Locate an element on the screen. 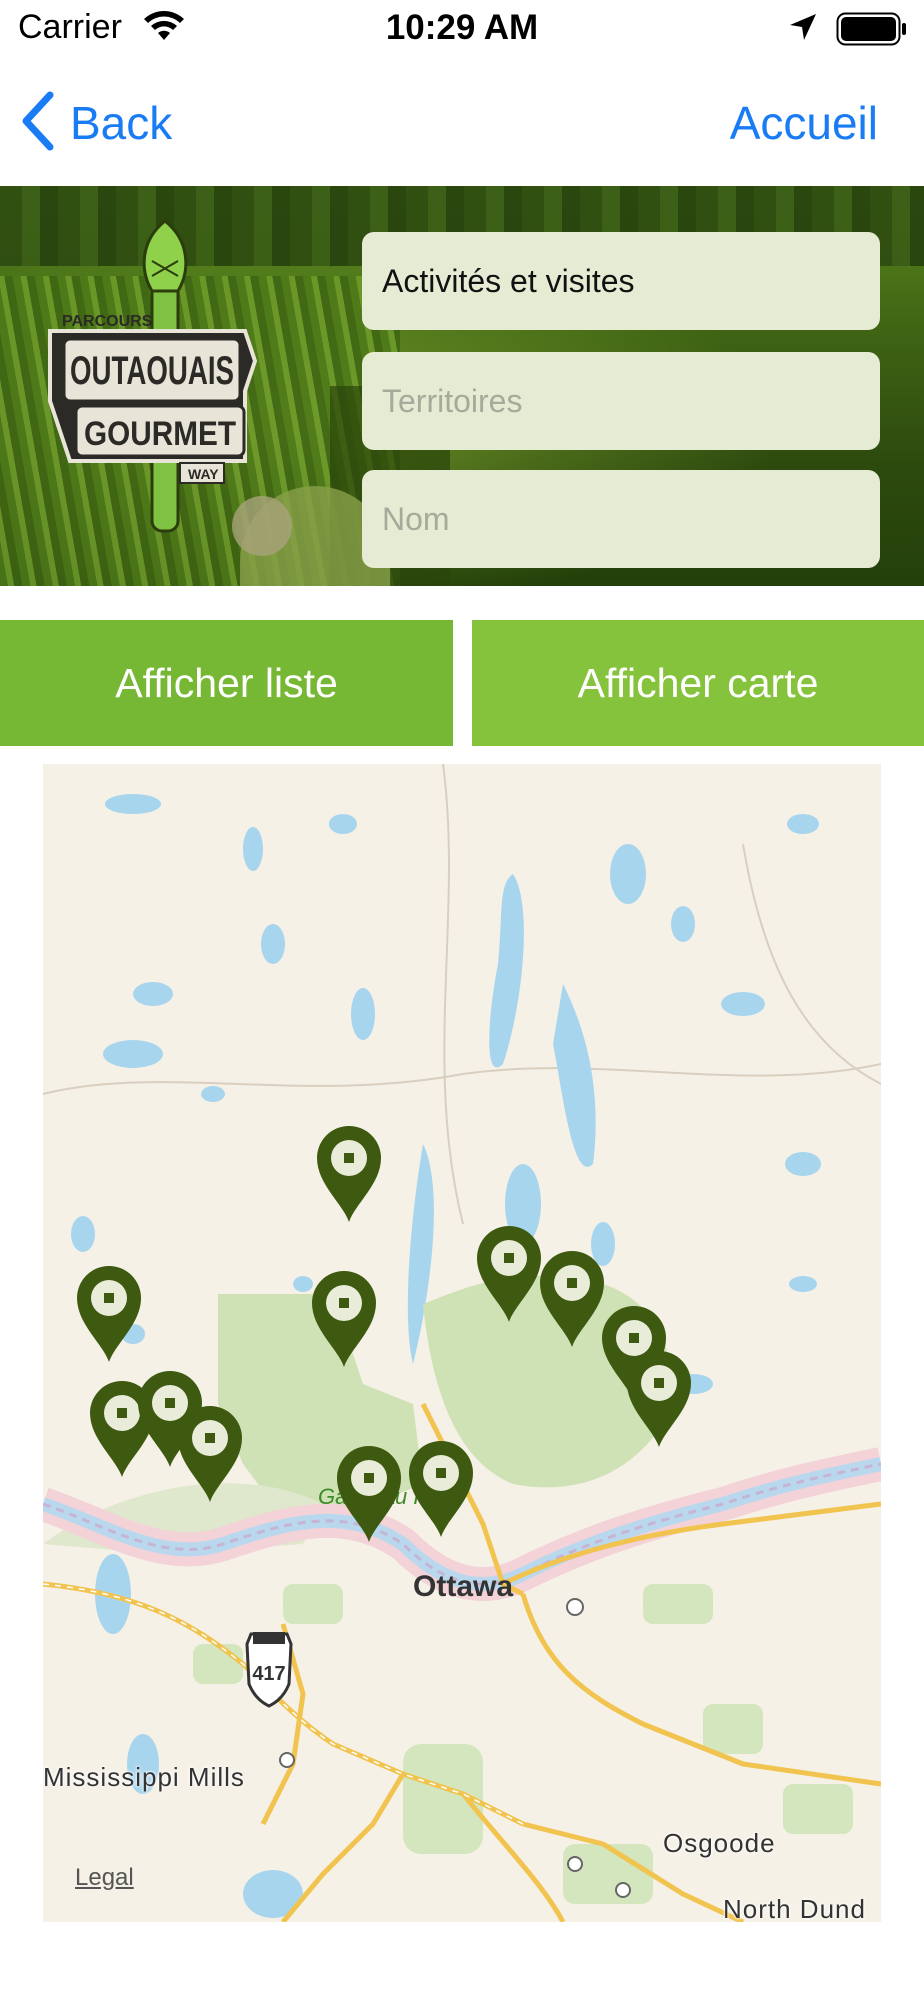 The width and height of the screenshot is (924, 2000). name-field: Nom is located at coordinates (621, 519).